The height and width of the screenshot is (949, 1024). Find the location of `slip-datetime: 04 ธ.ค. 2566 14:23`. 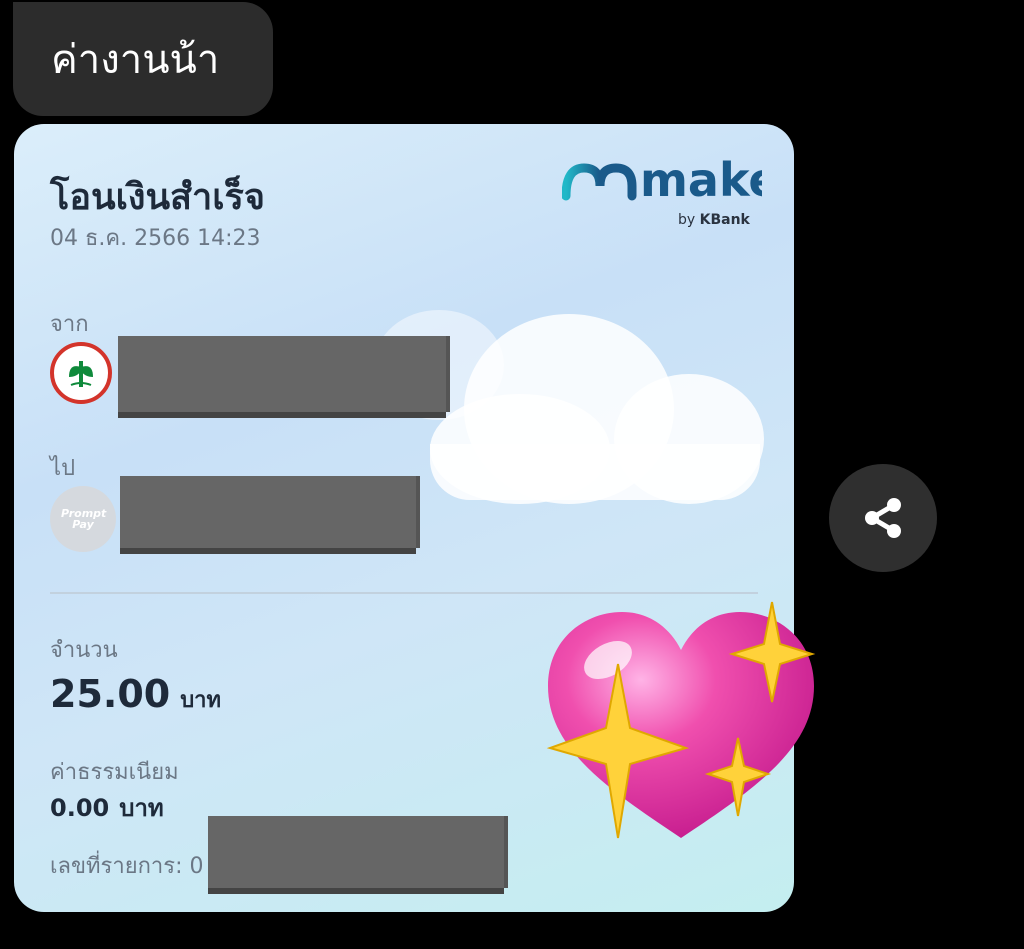

slip-datetime: 04 ธ.ค. 2566 14:23 is located at coordinates (155, 238).